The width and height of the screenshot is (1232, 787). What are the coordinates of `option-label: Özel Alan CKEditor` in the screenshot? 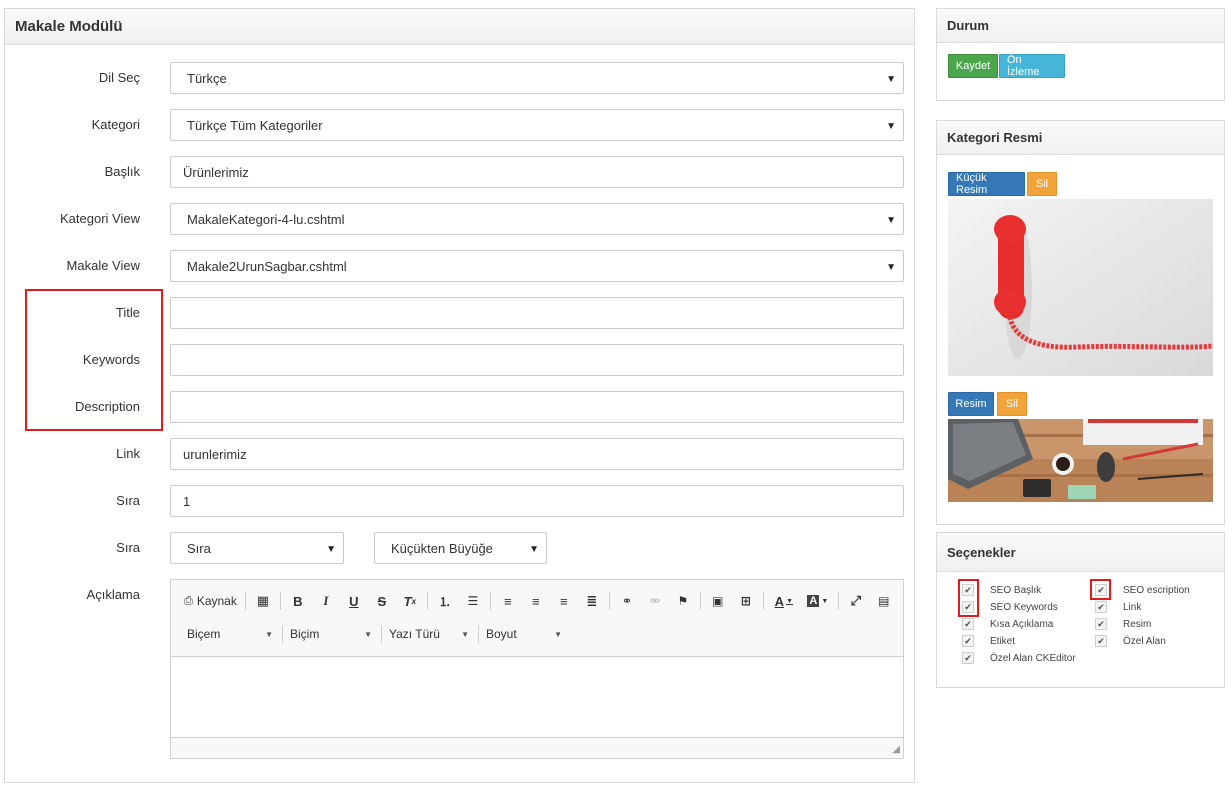 It's located at (1033, 658).